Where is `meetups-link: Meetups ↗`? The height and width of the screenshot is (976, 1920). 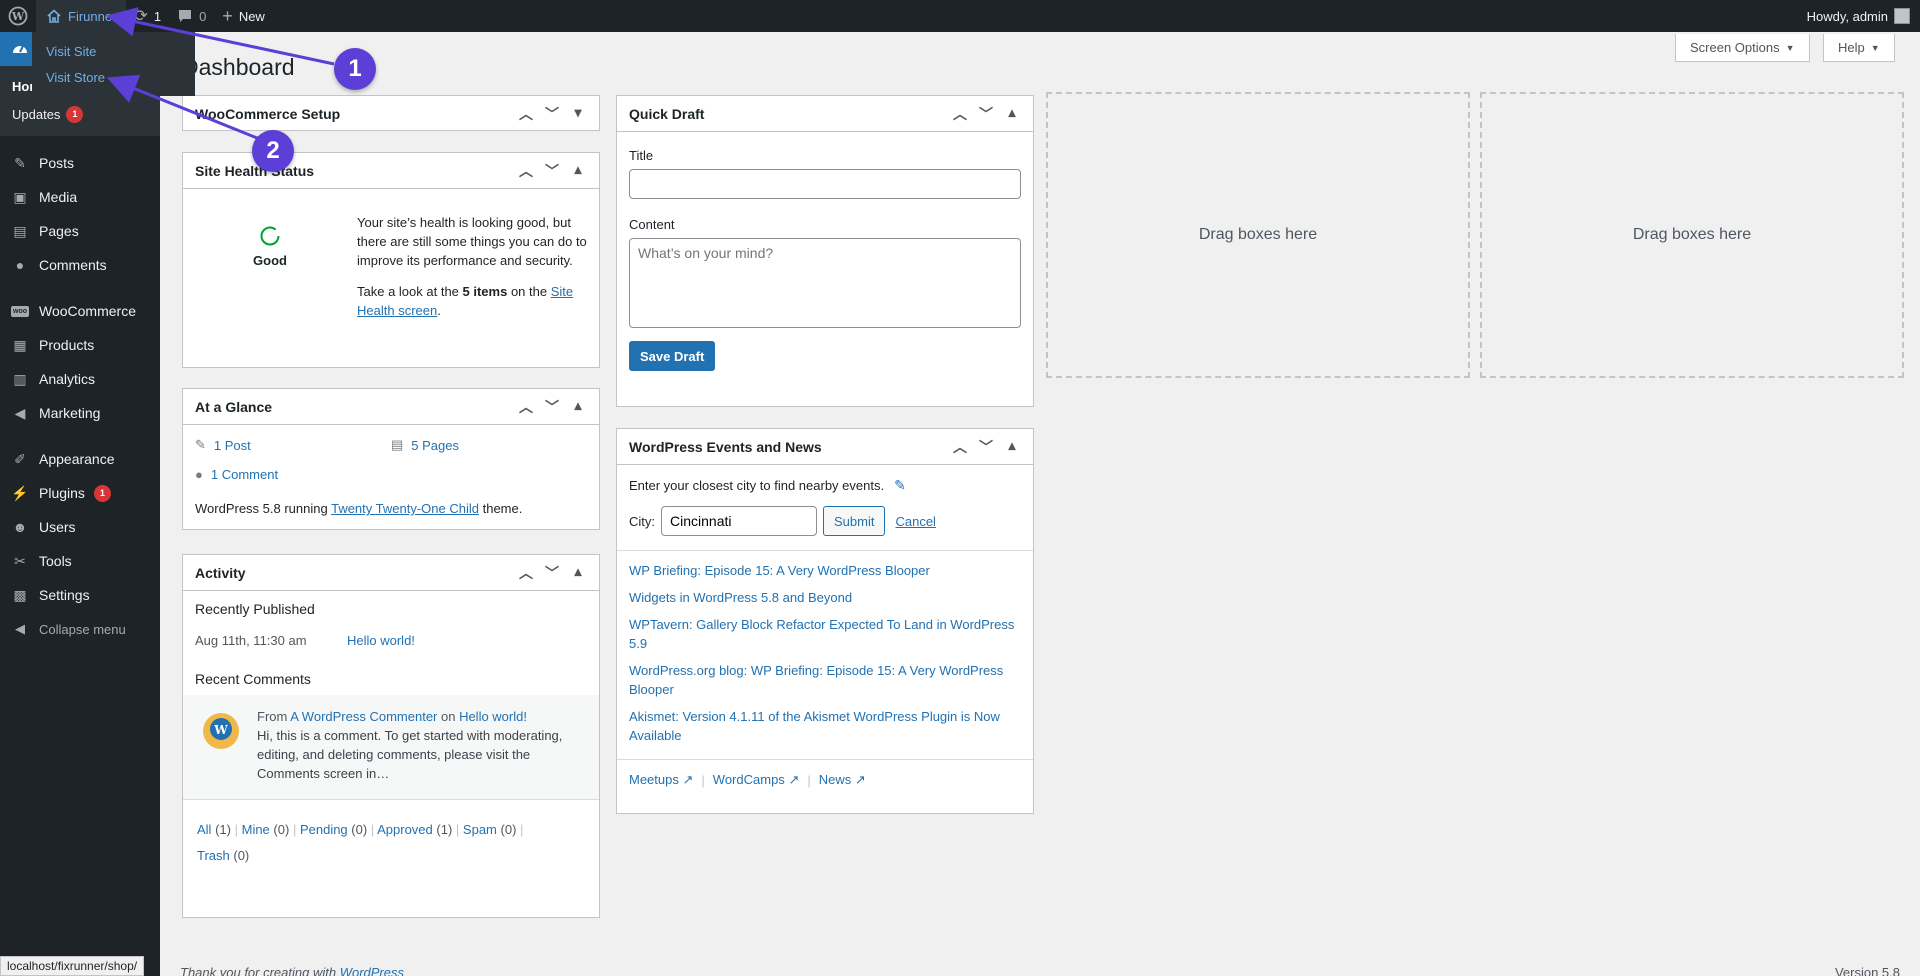 meetups-link: Meetups ↗ is located at coordinates (661, 780).